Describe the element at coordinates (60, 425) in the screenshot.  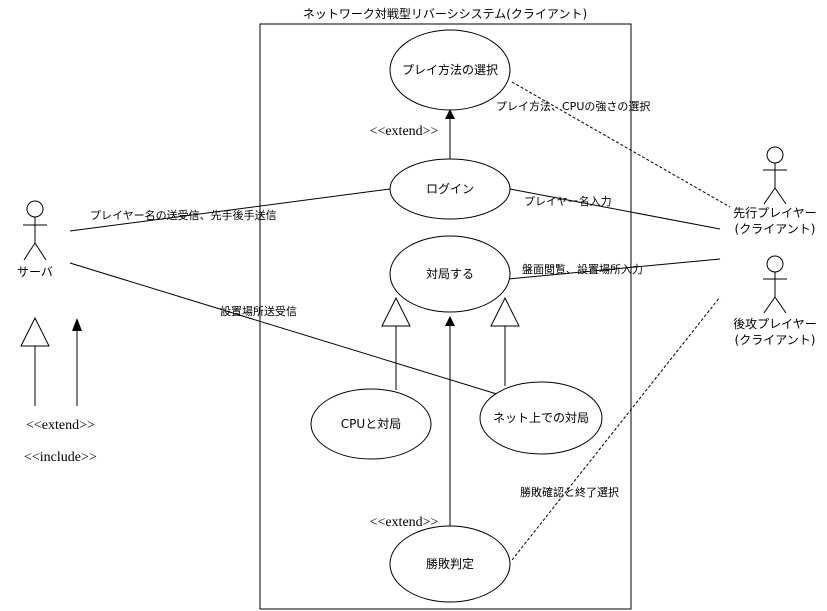
I see `legend-extend-label: <<extend>>` at that location.